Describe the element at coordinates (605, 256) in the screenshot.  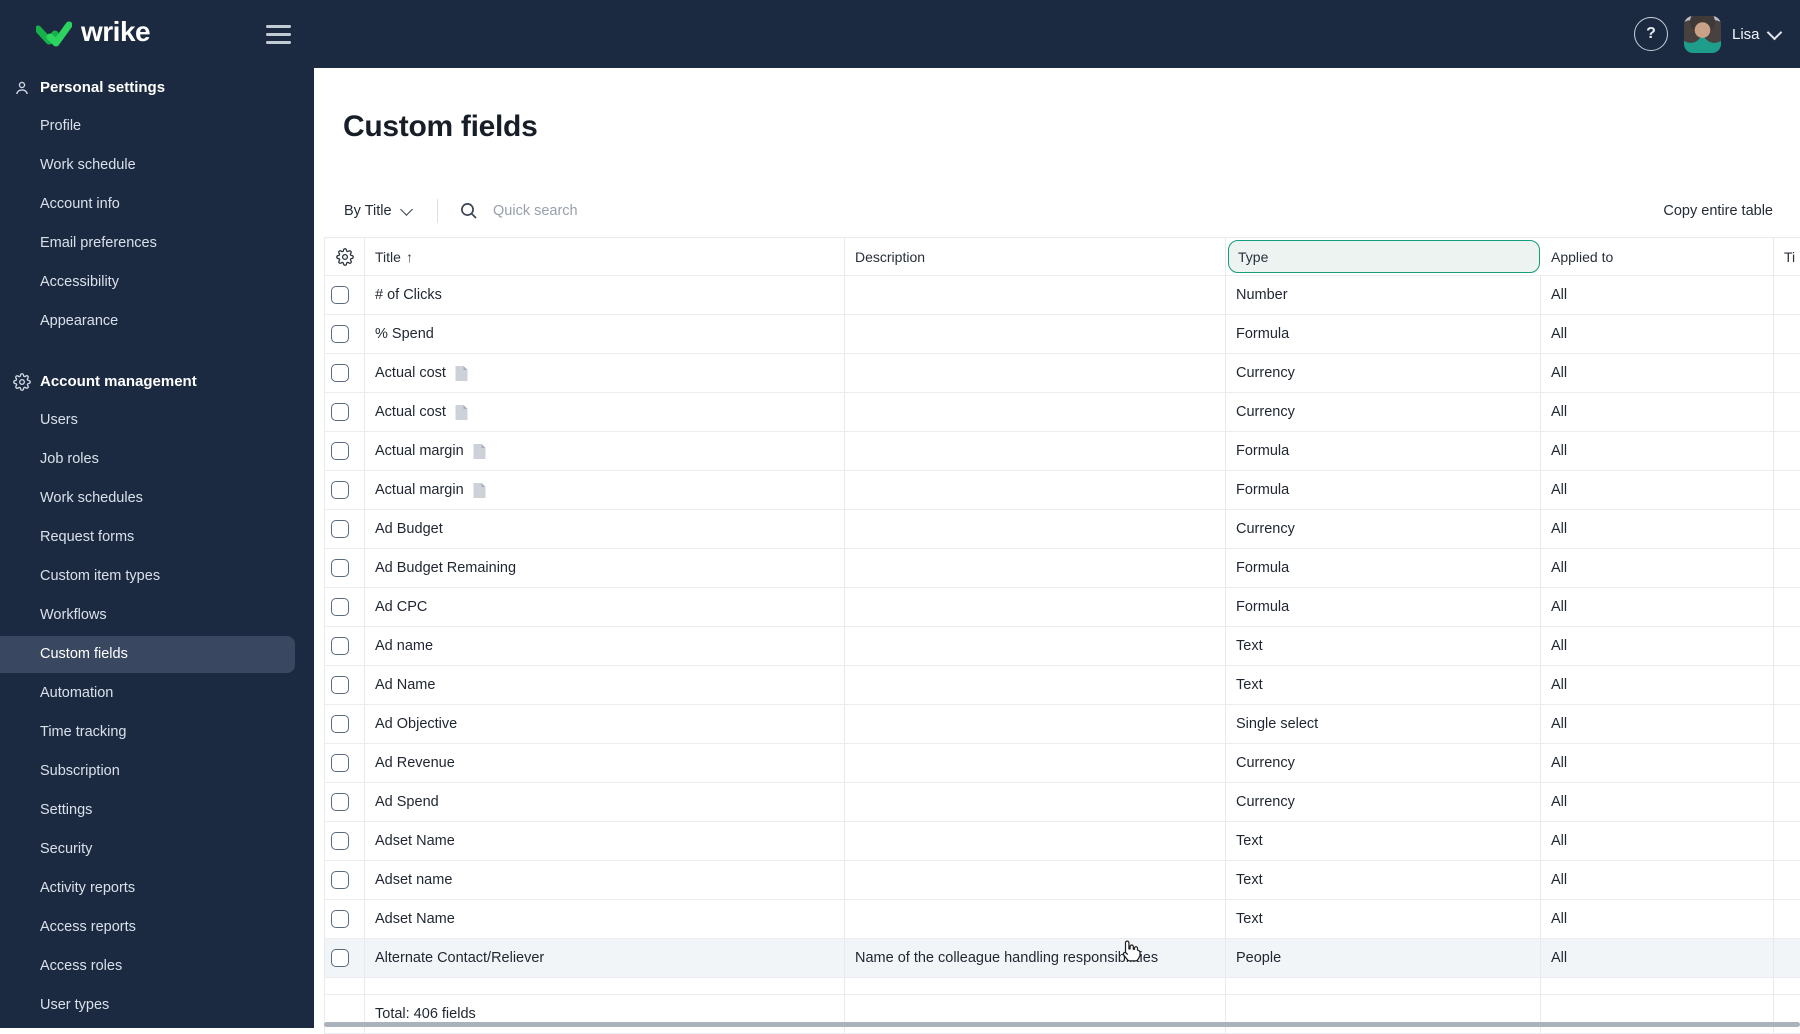
I see `column-header-title: Title ↑` at that location.